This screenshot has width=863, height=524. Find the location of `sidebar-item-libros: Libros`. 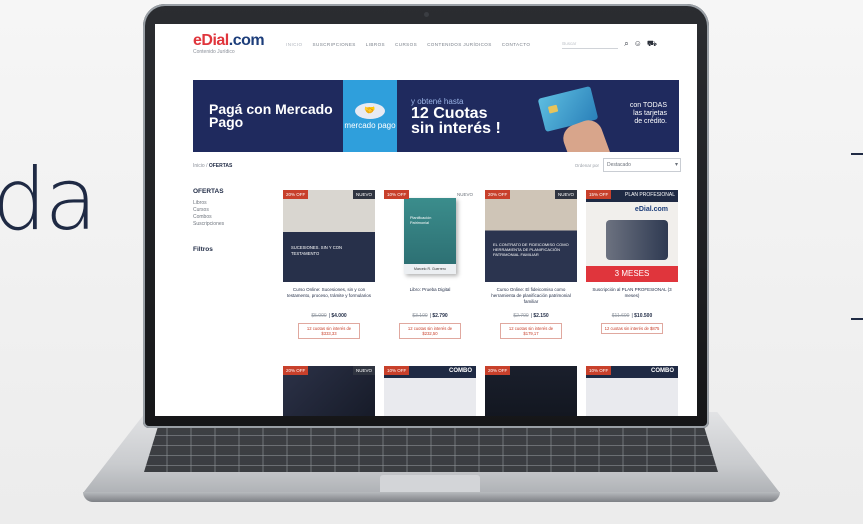

sidebar-item-libros: Libros is located at coordinates (233, 203).